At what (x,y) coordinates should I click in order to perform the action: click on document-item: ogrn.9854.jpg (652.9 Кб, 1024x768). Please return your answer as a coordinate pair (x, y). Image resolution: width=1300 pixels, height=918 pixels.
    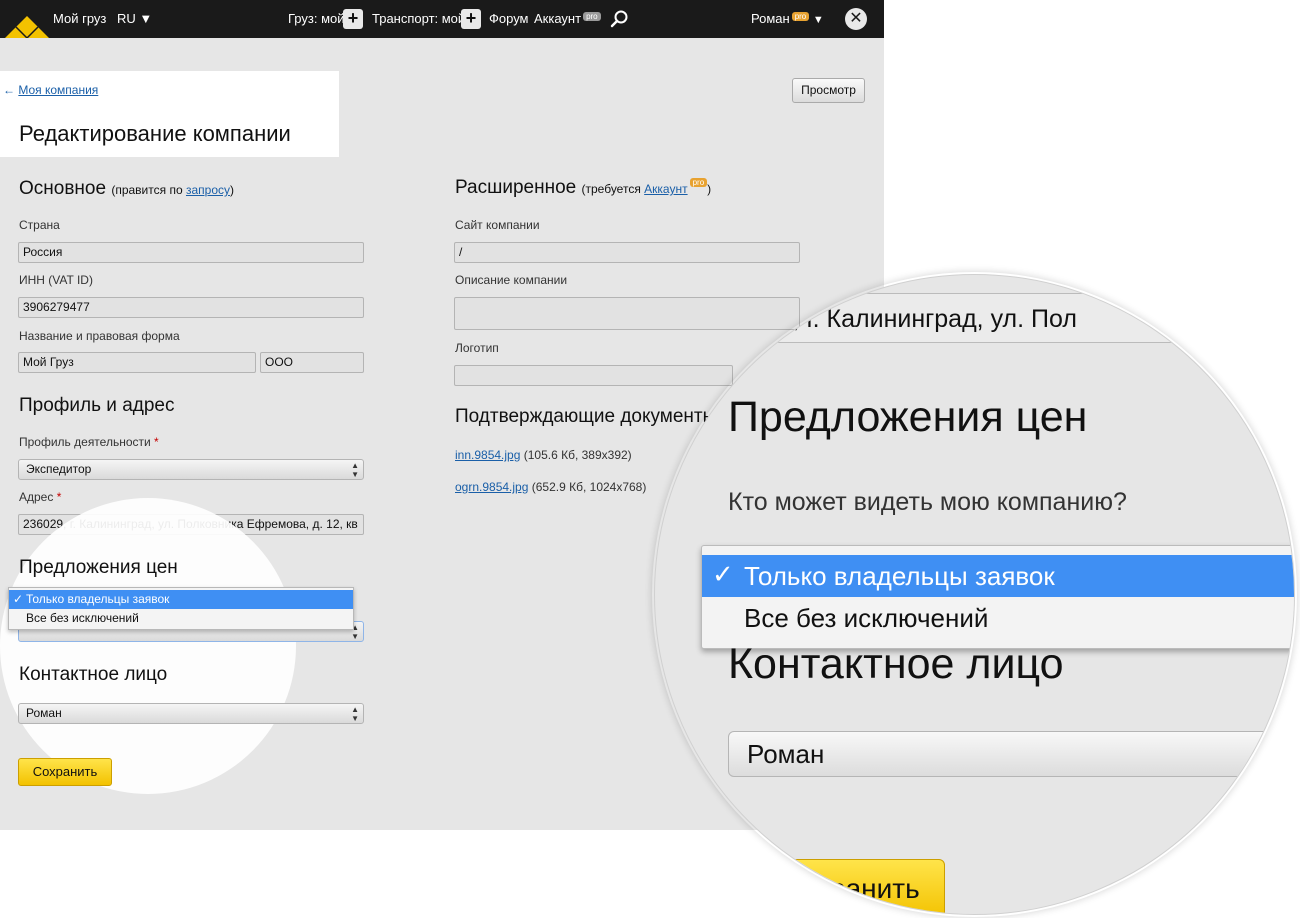
    Looking at the image, I should click on (550, 487).